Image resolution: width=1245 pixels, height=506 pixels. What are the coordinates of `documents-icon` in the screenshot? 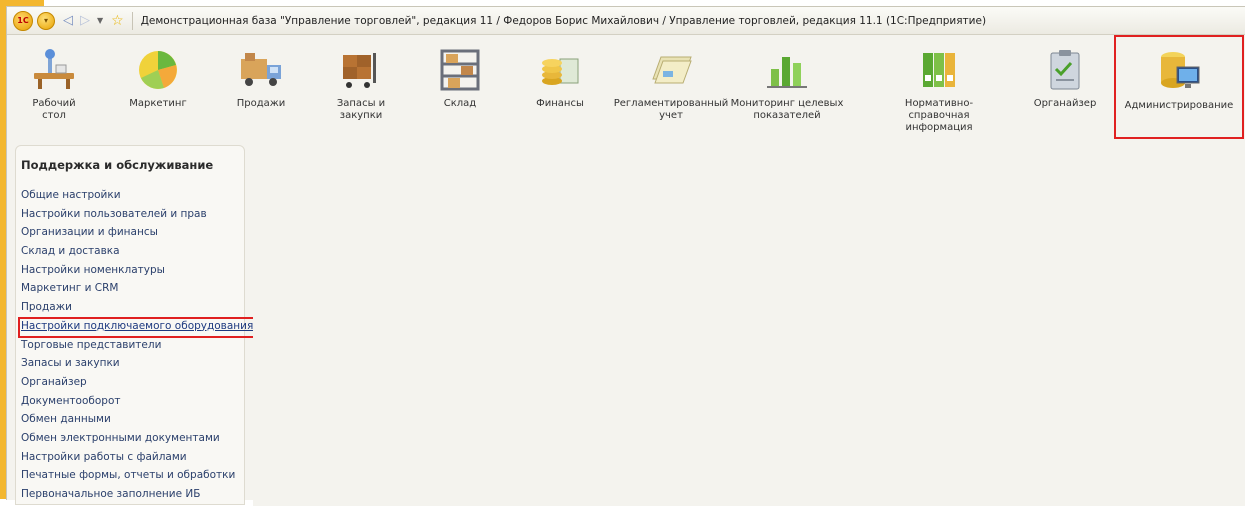 It's located at (672, 70).